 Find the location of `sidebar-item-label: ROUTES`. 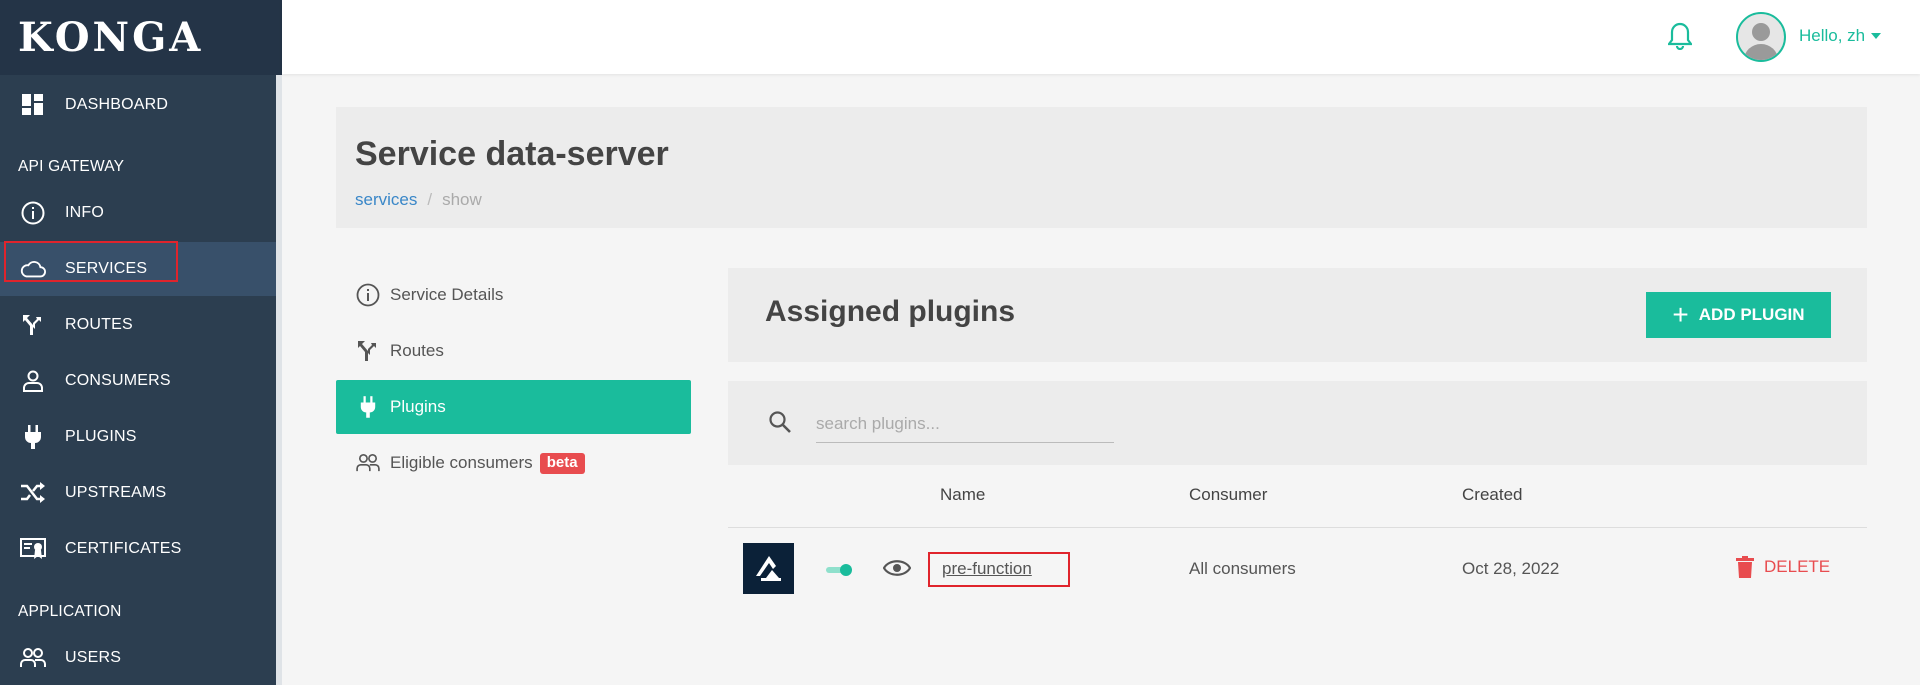

sidebar-item-label: ROUTES is located at coordinates (99, 324).